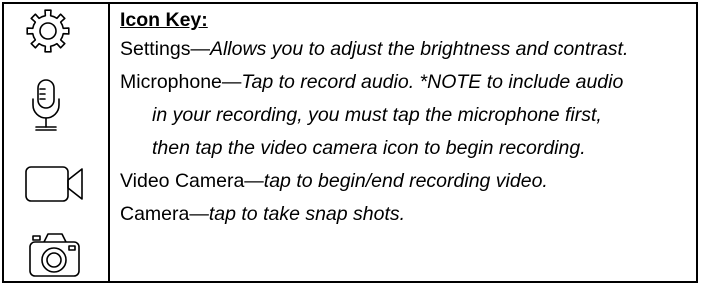 The image size is (702, 285). What do you see at coordinates (307, 214) in the screenshot?
I see `camera-description: tap to take snap shots.` at bounding box center [307, 214].